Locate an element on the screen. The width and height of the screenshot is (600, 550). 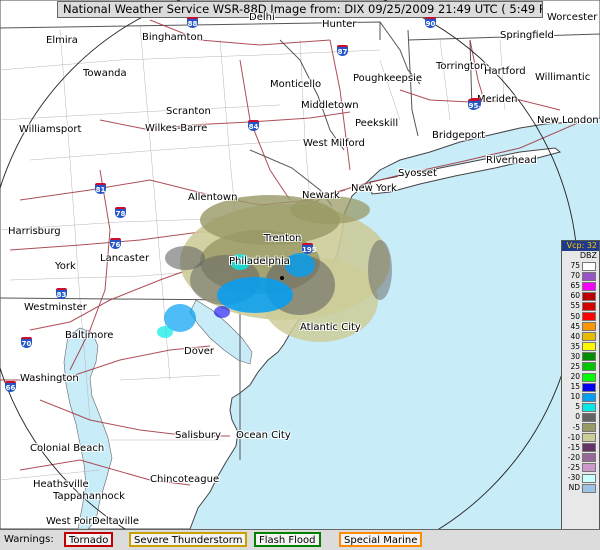
legend-entry: 35 is located at coordinates (580, 347).